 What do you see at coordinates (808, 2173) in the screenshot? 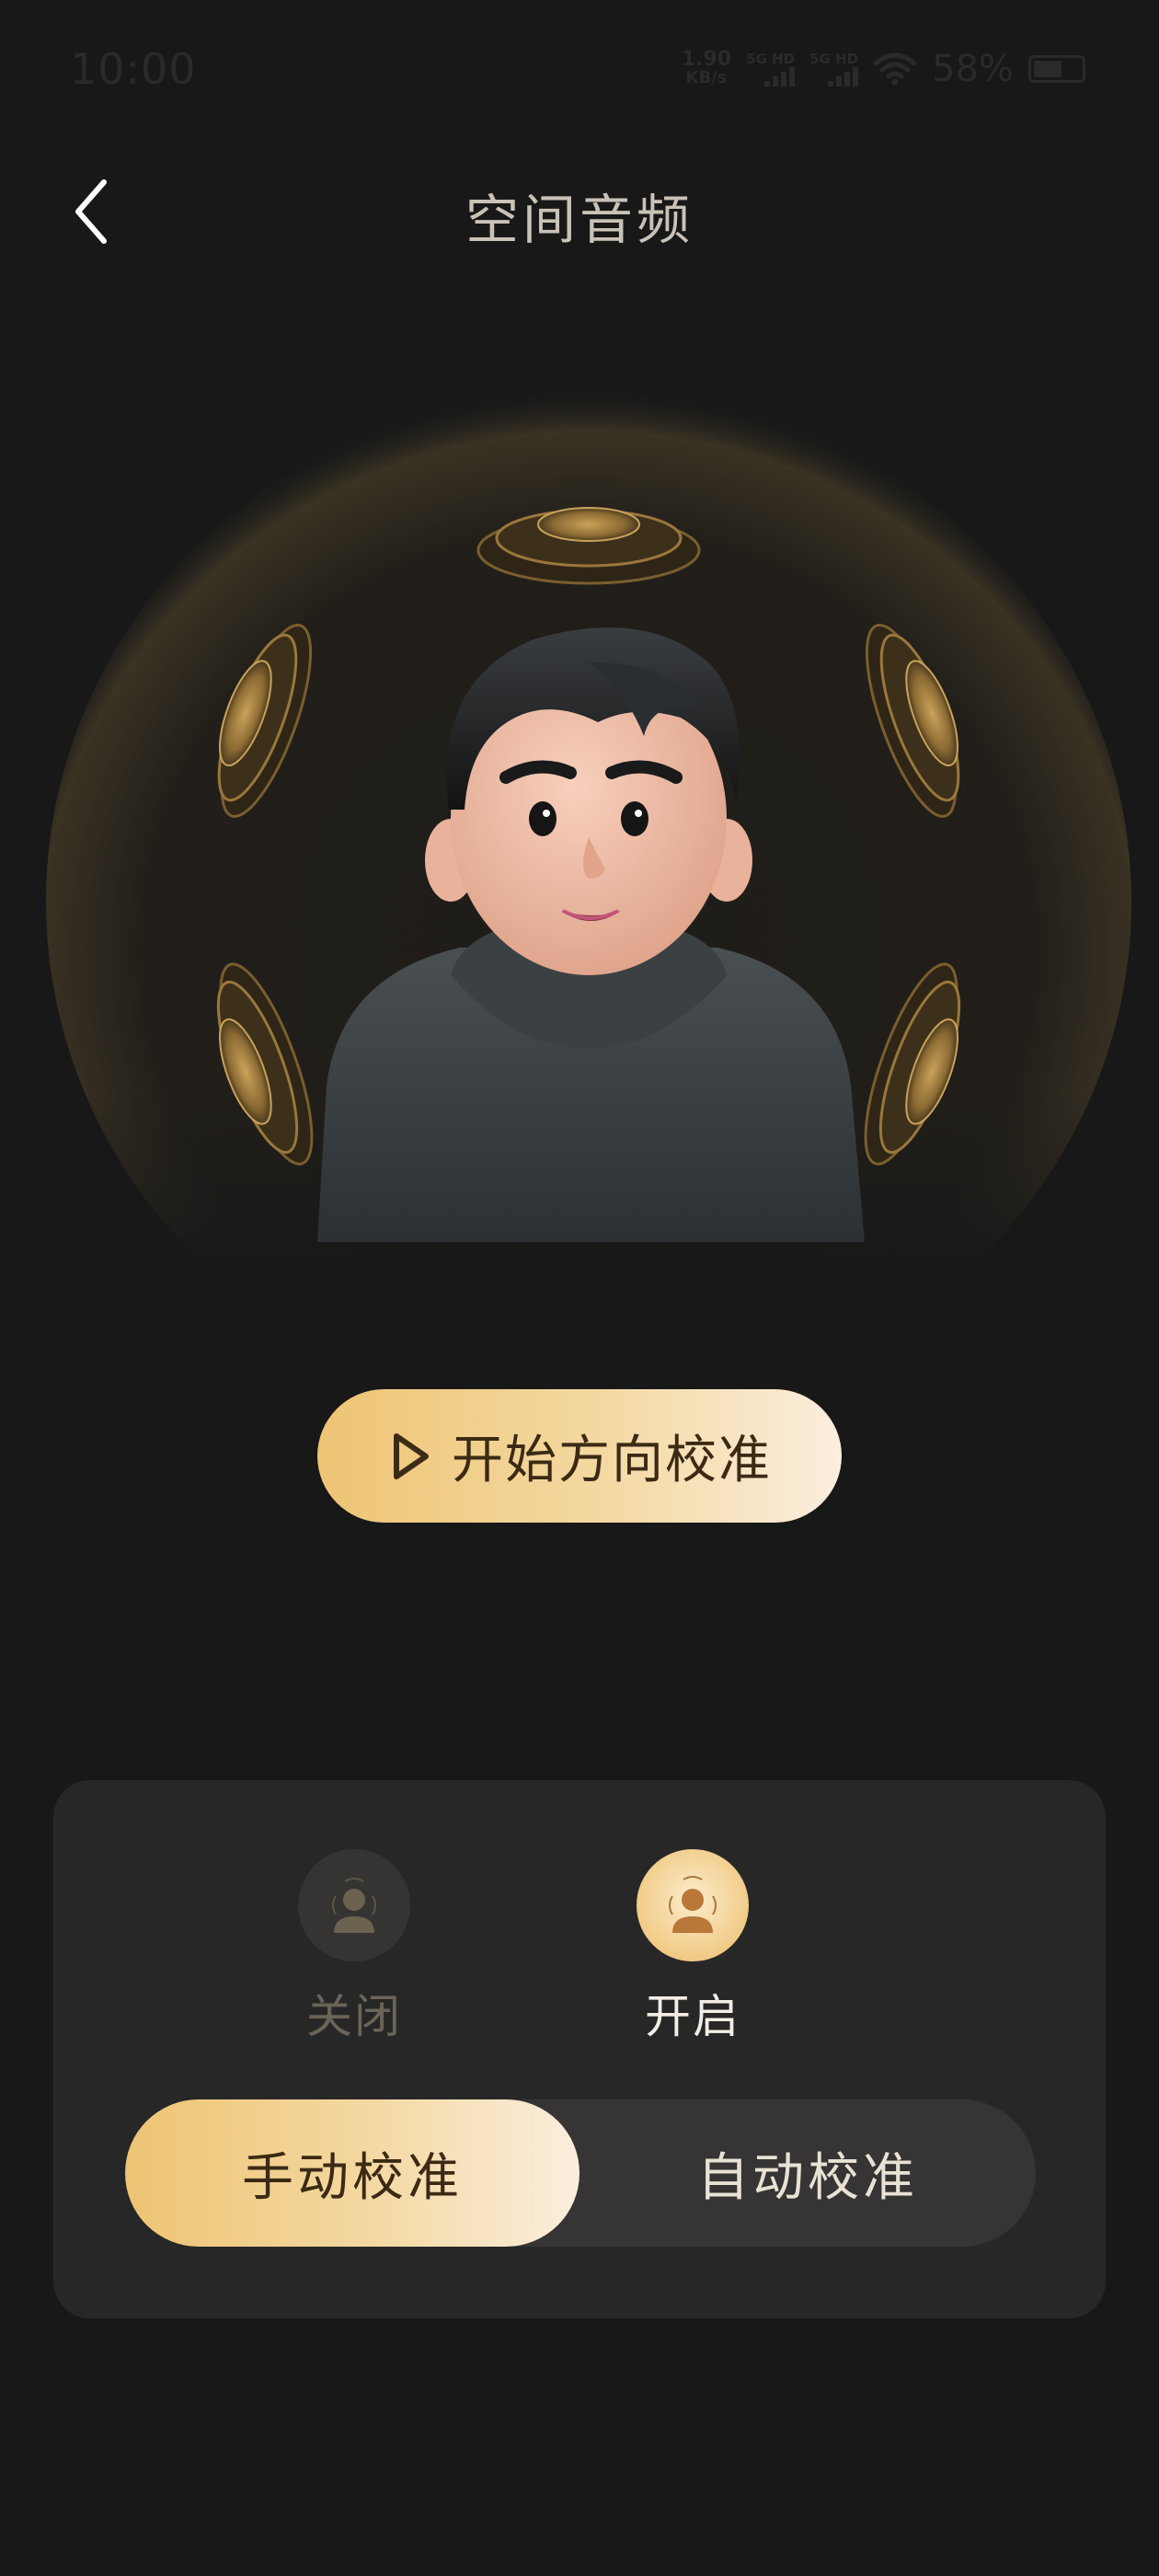
I see `auto-calibration-tab: 自动校准` at bounding box center [808, 2173].